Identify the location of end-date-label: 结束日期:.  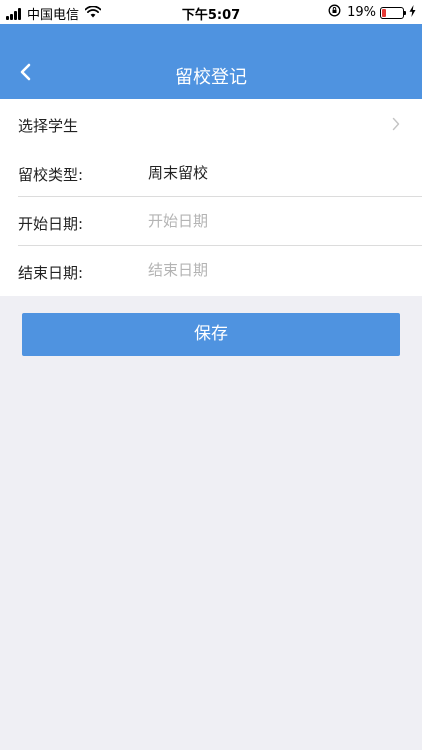
(51, 273).